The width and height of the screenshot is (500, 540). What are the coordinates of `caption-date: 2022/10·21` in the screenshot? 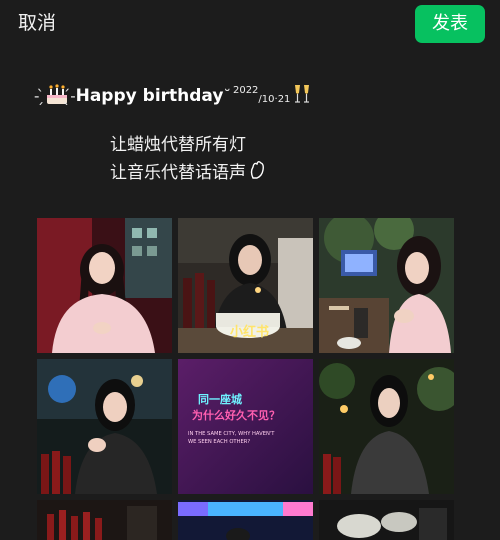 It's located at (262, 95).